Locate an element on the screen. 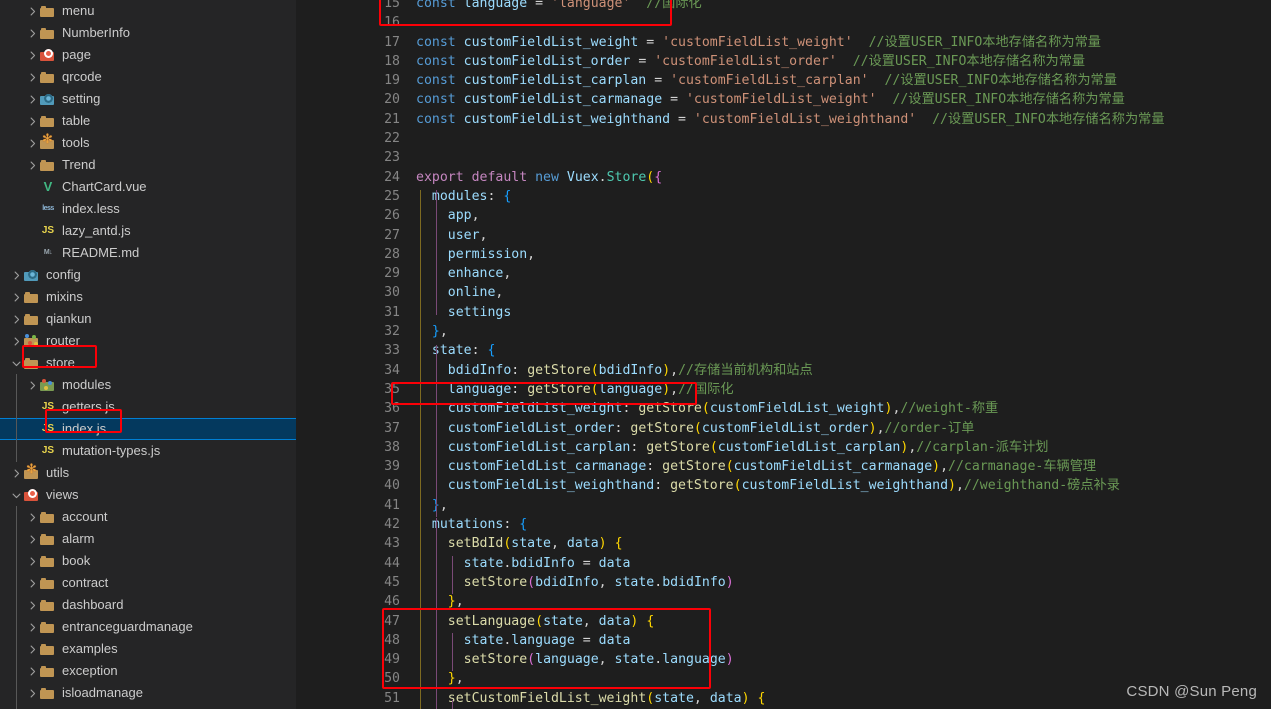 This screenshot has height=709, width=1271. file-tree-item: menu is located at coordinates (148, 11).